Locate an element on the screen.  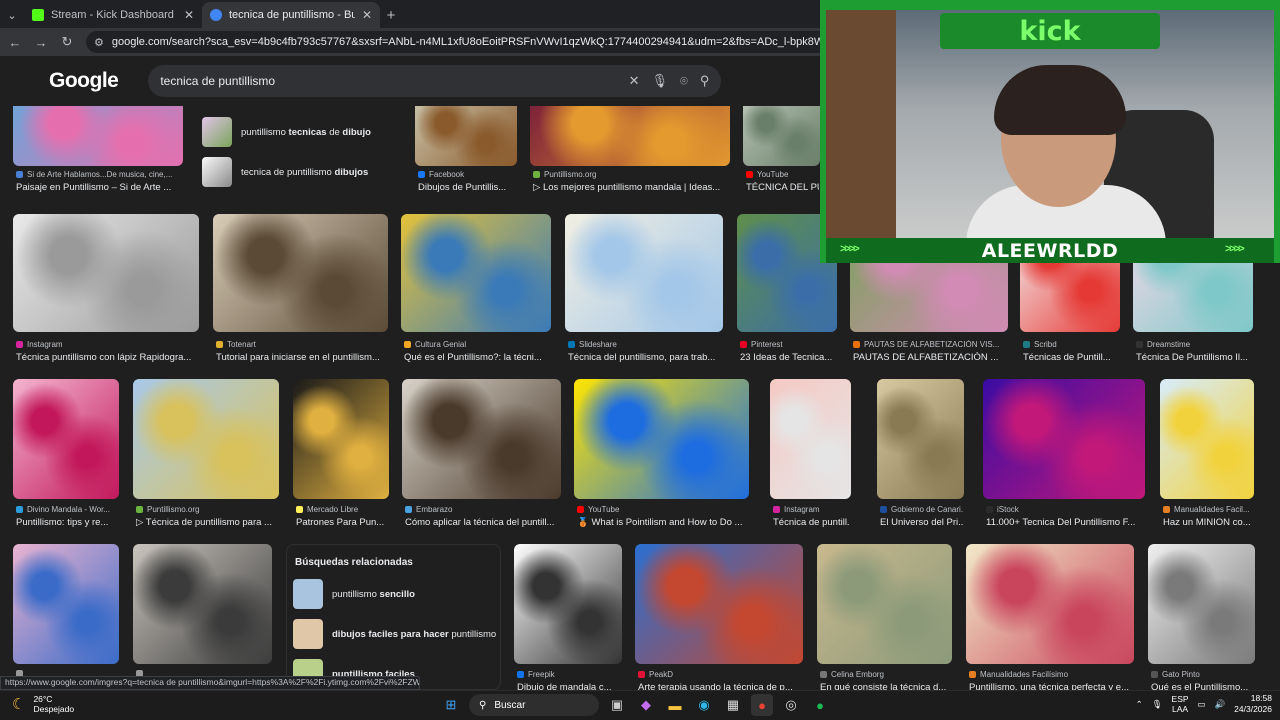
result-source: Freepik is located at coordinates (569, 674).